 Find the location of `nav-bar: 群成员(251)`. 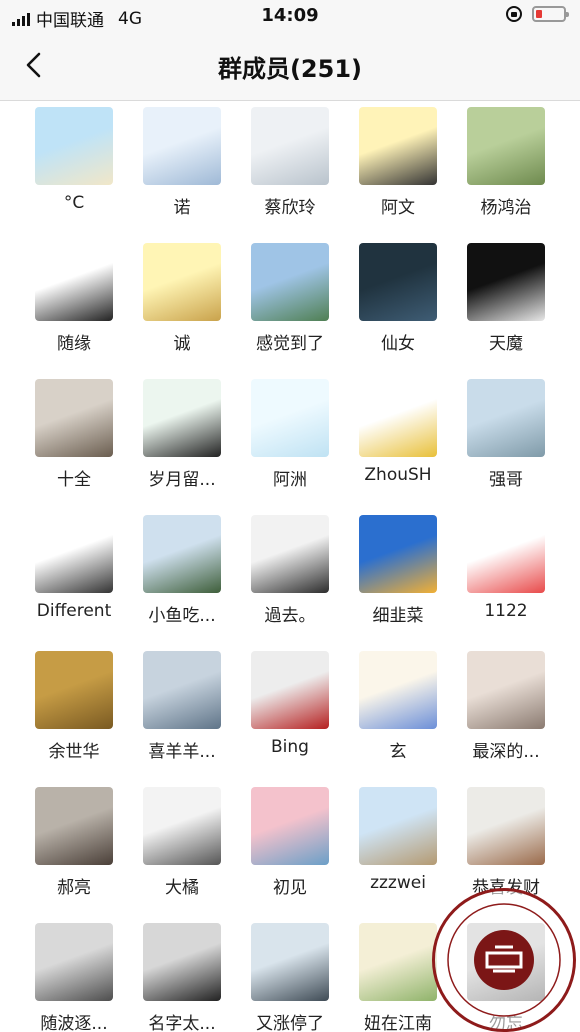

nav-bar: 群成员(251) is located at coordinates (290, 66).